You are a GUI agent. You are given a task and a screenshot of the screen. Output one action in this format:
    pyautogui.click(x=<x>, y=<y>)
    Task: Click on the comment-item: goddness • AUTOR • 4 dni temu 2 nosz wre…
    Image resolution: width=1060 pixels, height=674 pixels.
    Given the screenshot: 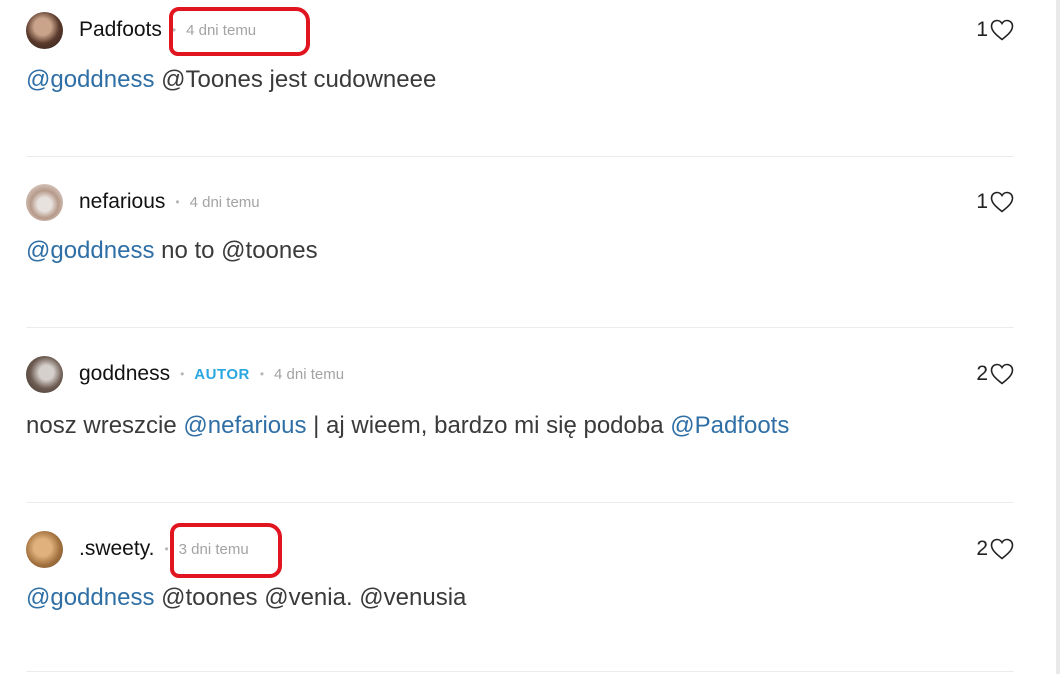 What is the action you would take?
    pyautogui.click(x=520, y=405)
    